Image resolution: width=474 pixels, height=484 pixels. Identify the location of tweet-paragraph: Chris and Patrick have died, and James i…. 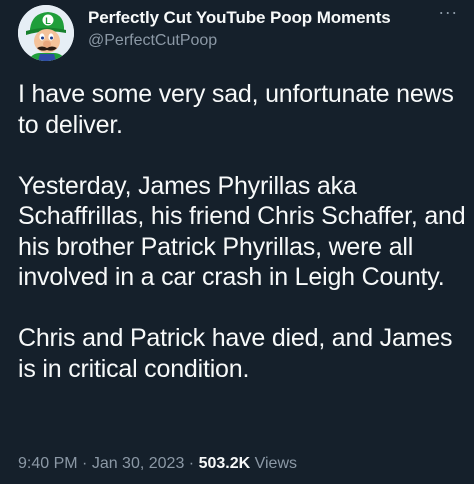
(235, 353).